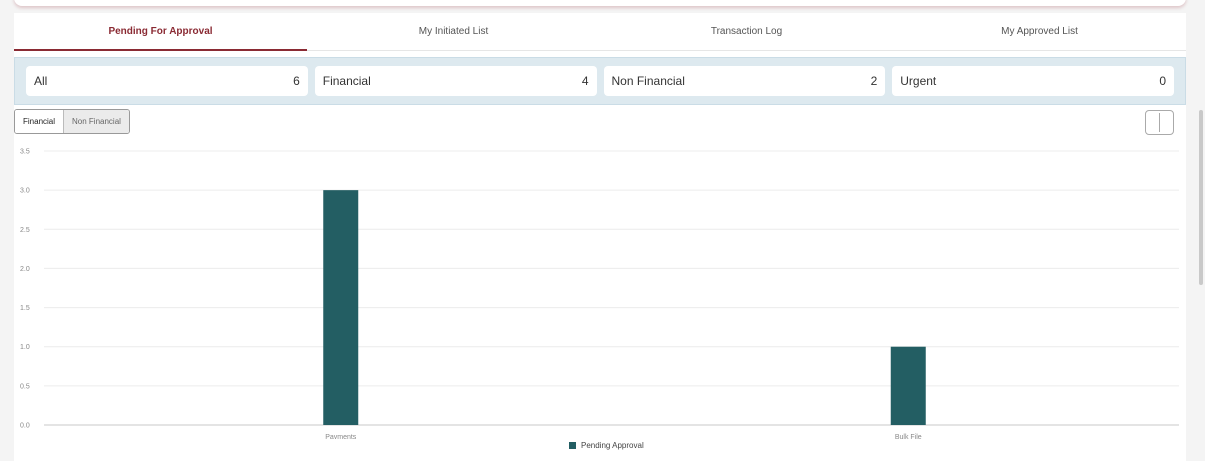 This screenshot has height=461, width=1205. Describe the element at coordinates (1033, 81) in the screenshot. I see `summary-card-urgent: Urgent 0` at that location.